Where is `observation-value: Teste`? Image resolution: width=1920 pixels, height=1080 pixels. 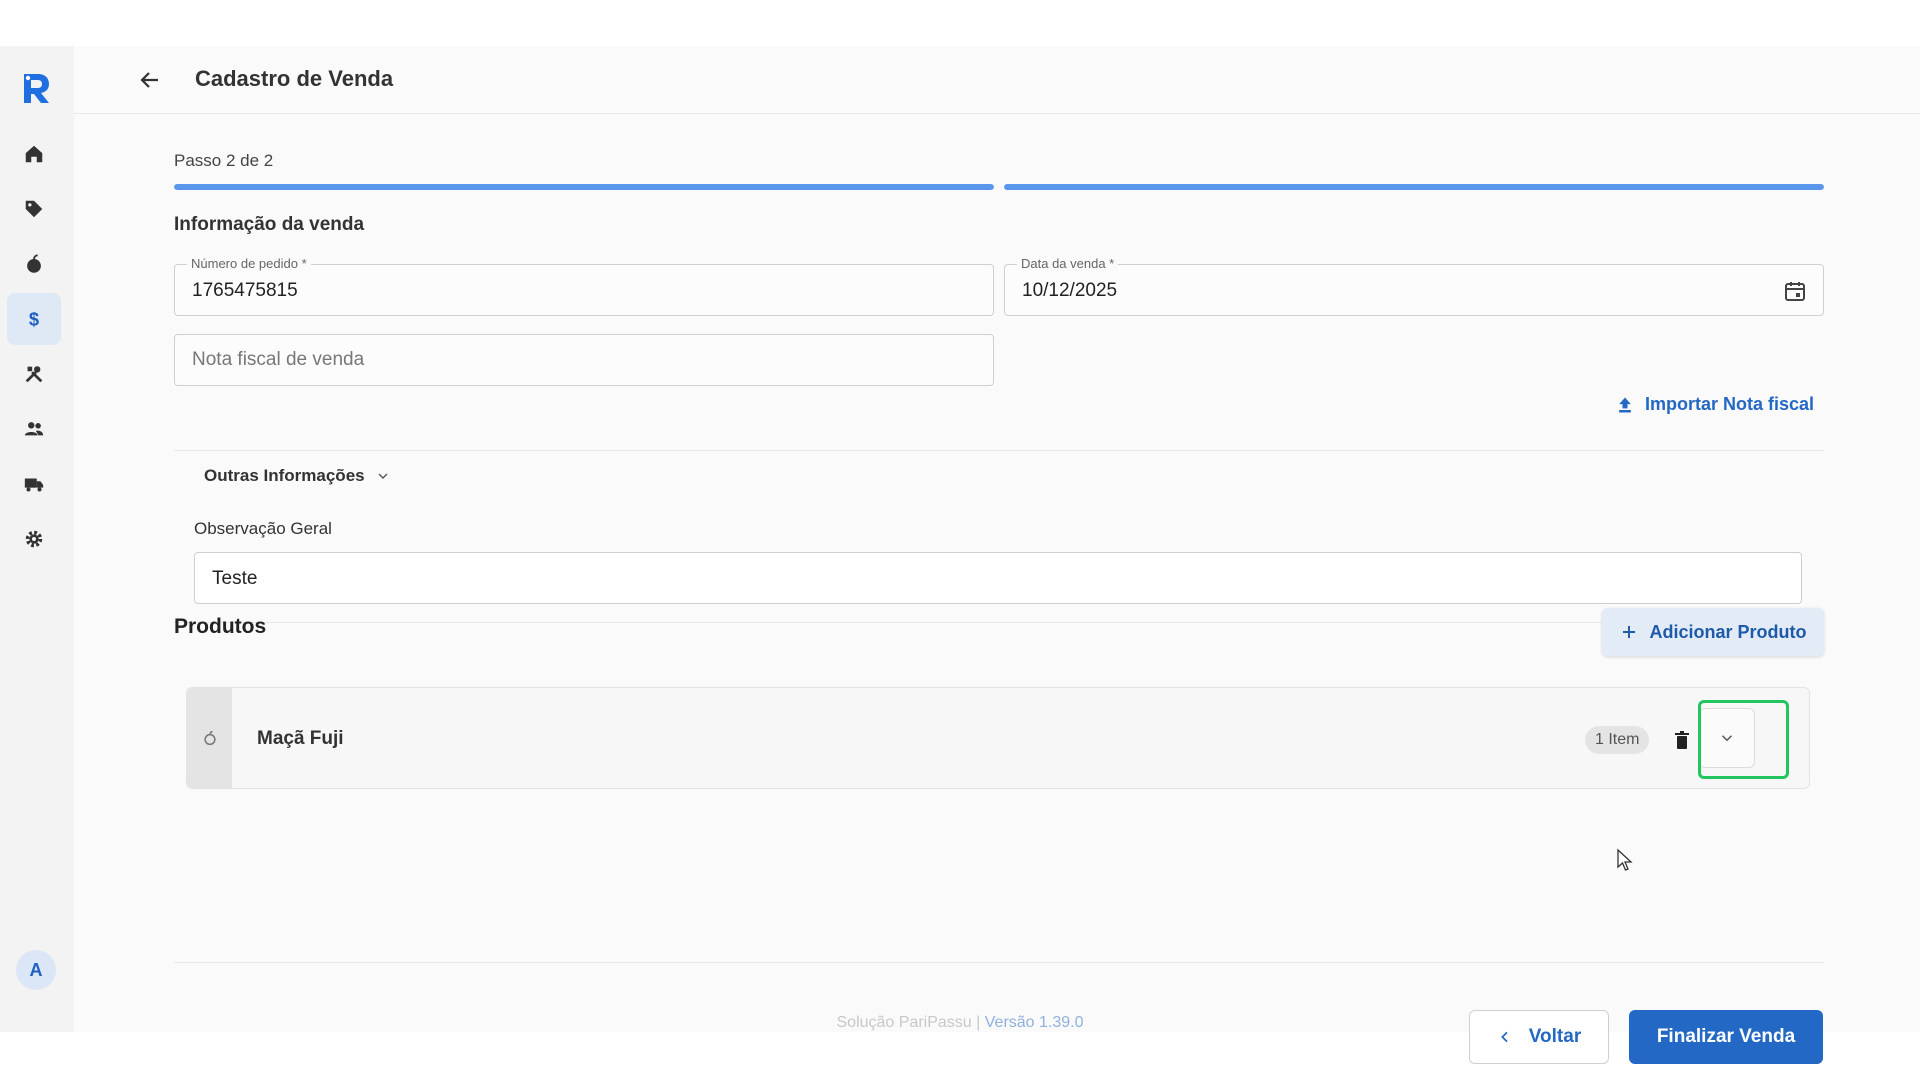
observation-value: Teste is located at coordinates (235, 578).